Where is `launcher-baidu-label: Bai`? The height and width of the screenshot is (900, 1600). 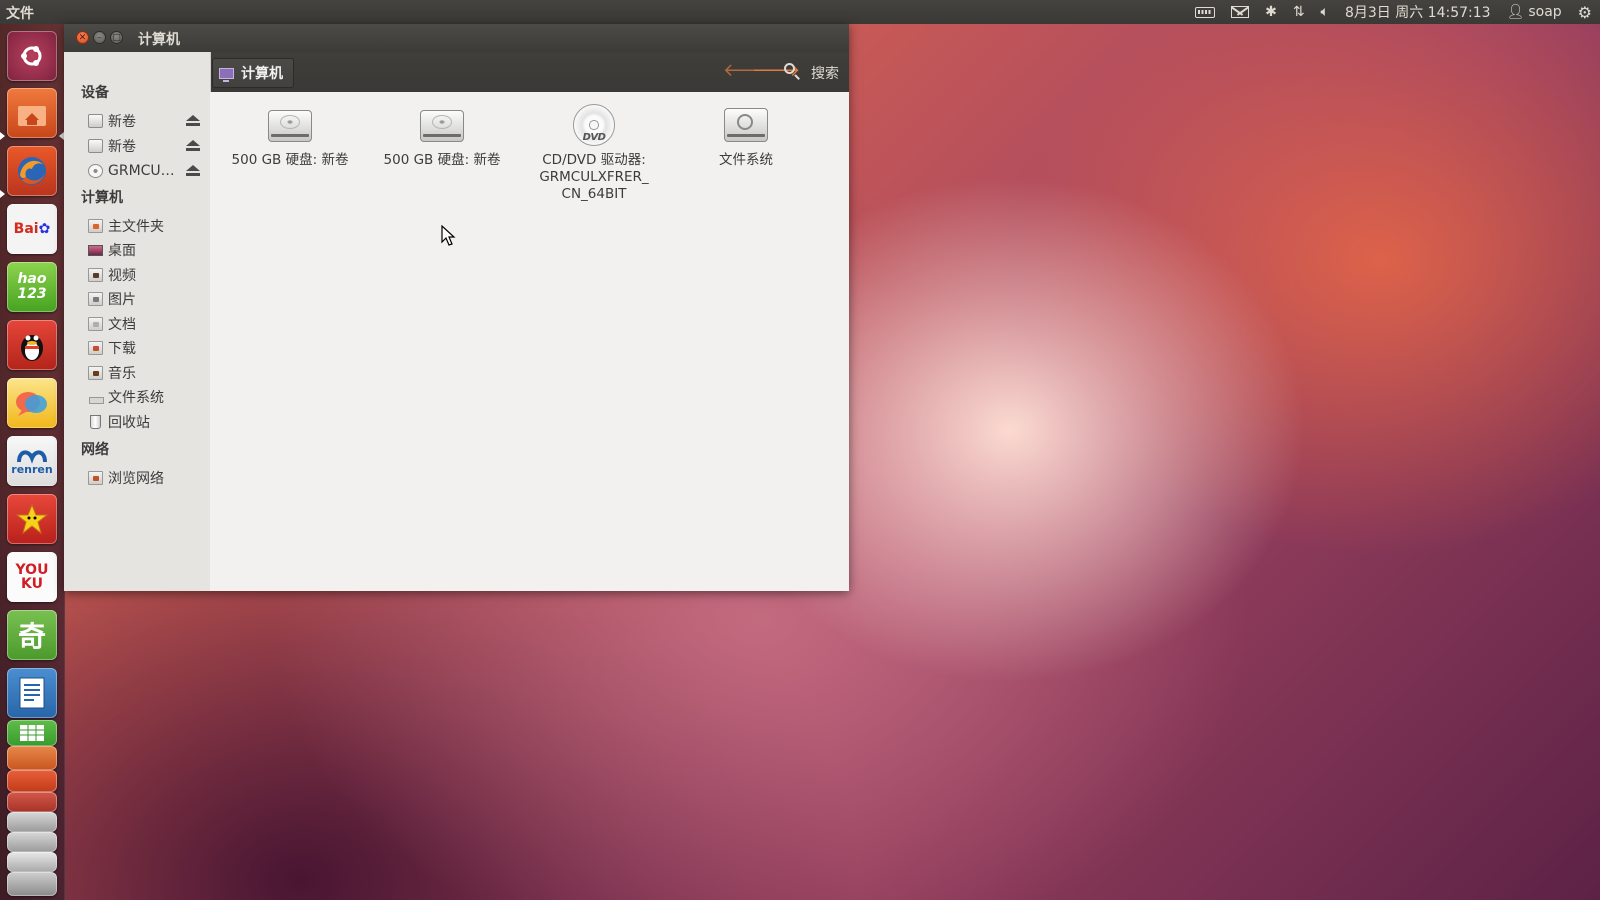
launcher-baidu-label: Bai is located at coordinates (26, 229).